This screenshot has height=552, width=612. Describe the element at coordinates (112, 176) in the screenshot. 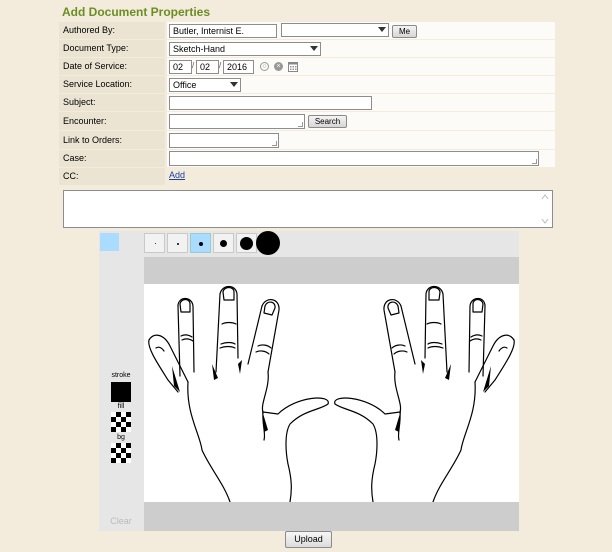

I see `cc-label: CC:` at that location.